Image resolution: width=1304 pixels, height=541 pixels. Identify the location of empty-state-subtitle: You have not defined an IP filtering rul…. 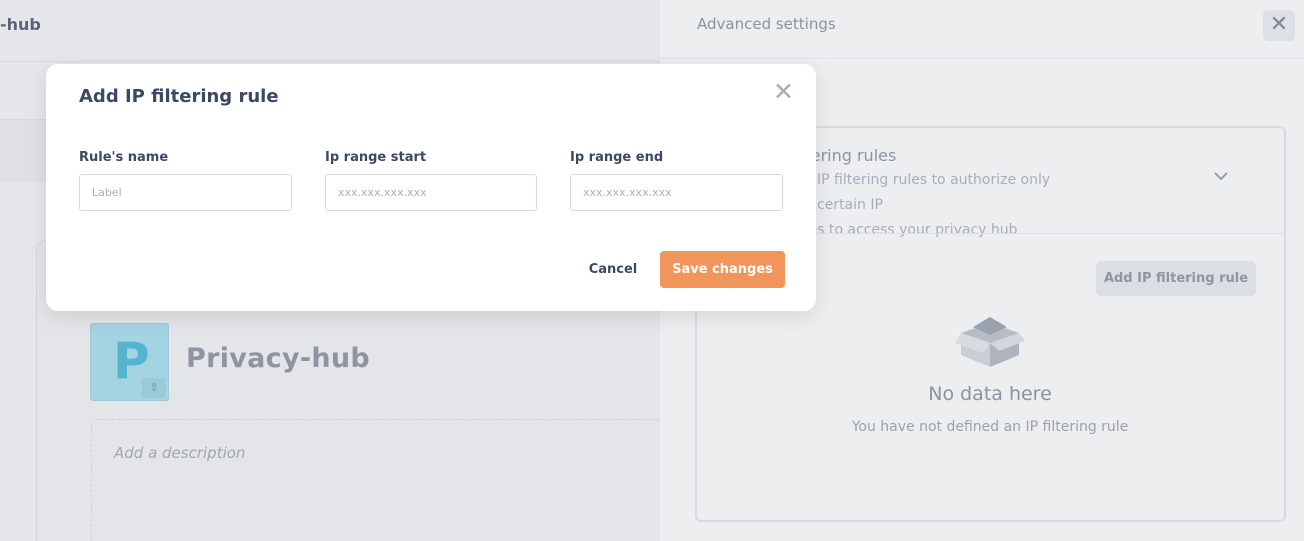
(990, 427).